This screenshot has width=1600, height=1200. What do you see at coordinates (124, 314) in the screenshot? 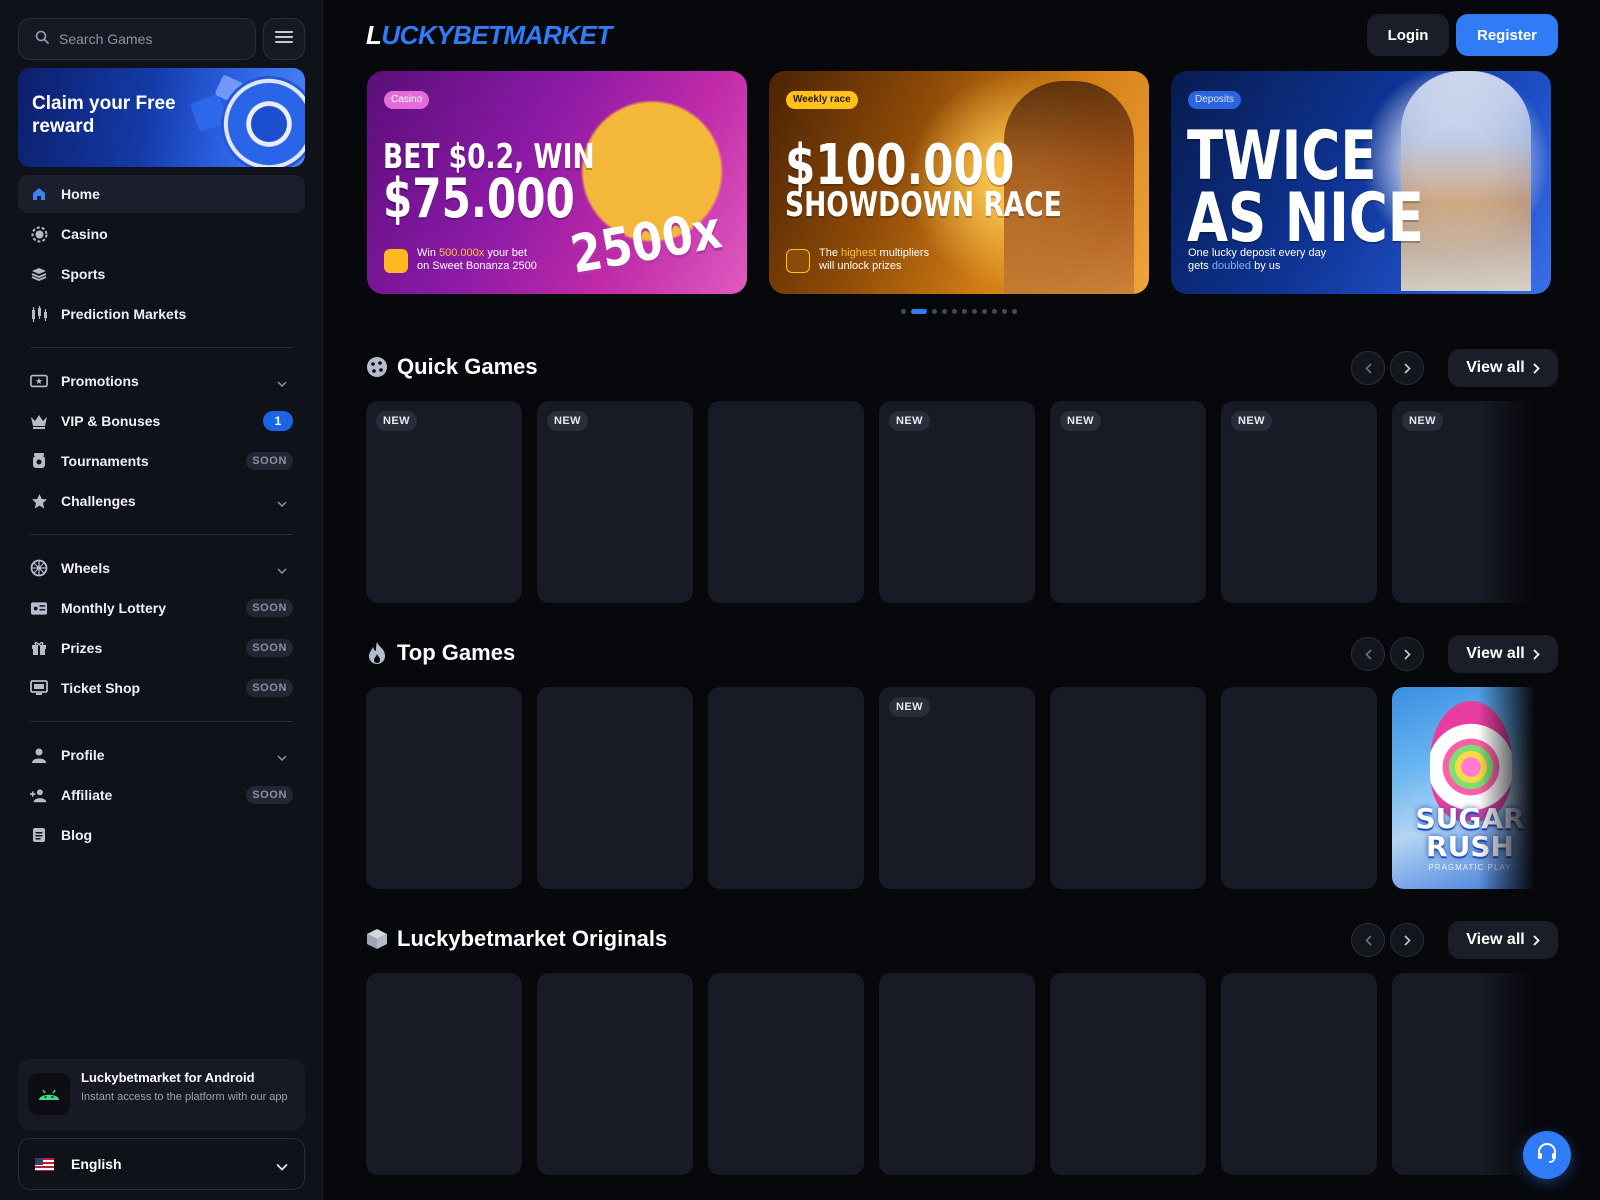
I see `sidebar-item-label: Prediction Markets` at bounding box center [124, 314].